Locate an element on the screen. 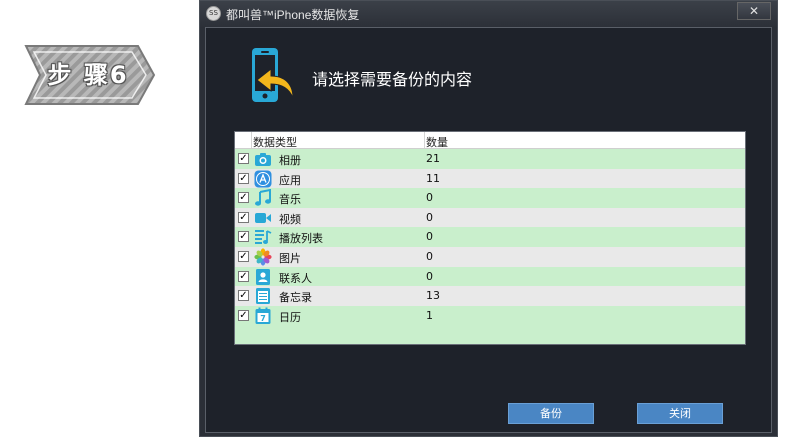  backup-button: 备份 is located at coordinates (551, 413).